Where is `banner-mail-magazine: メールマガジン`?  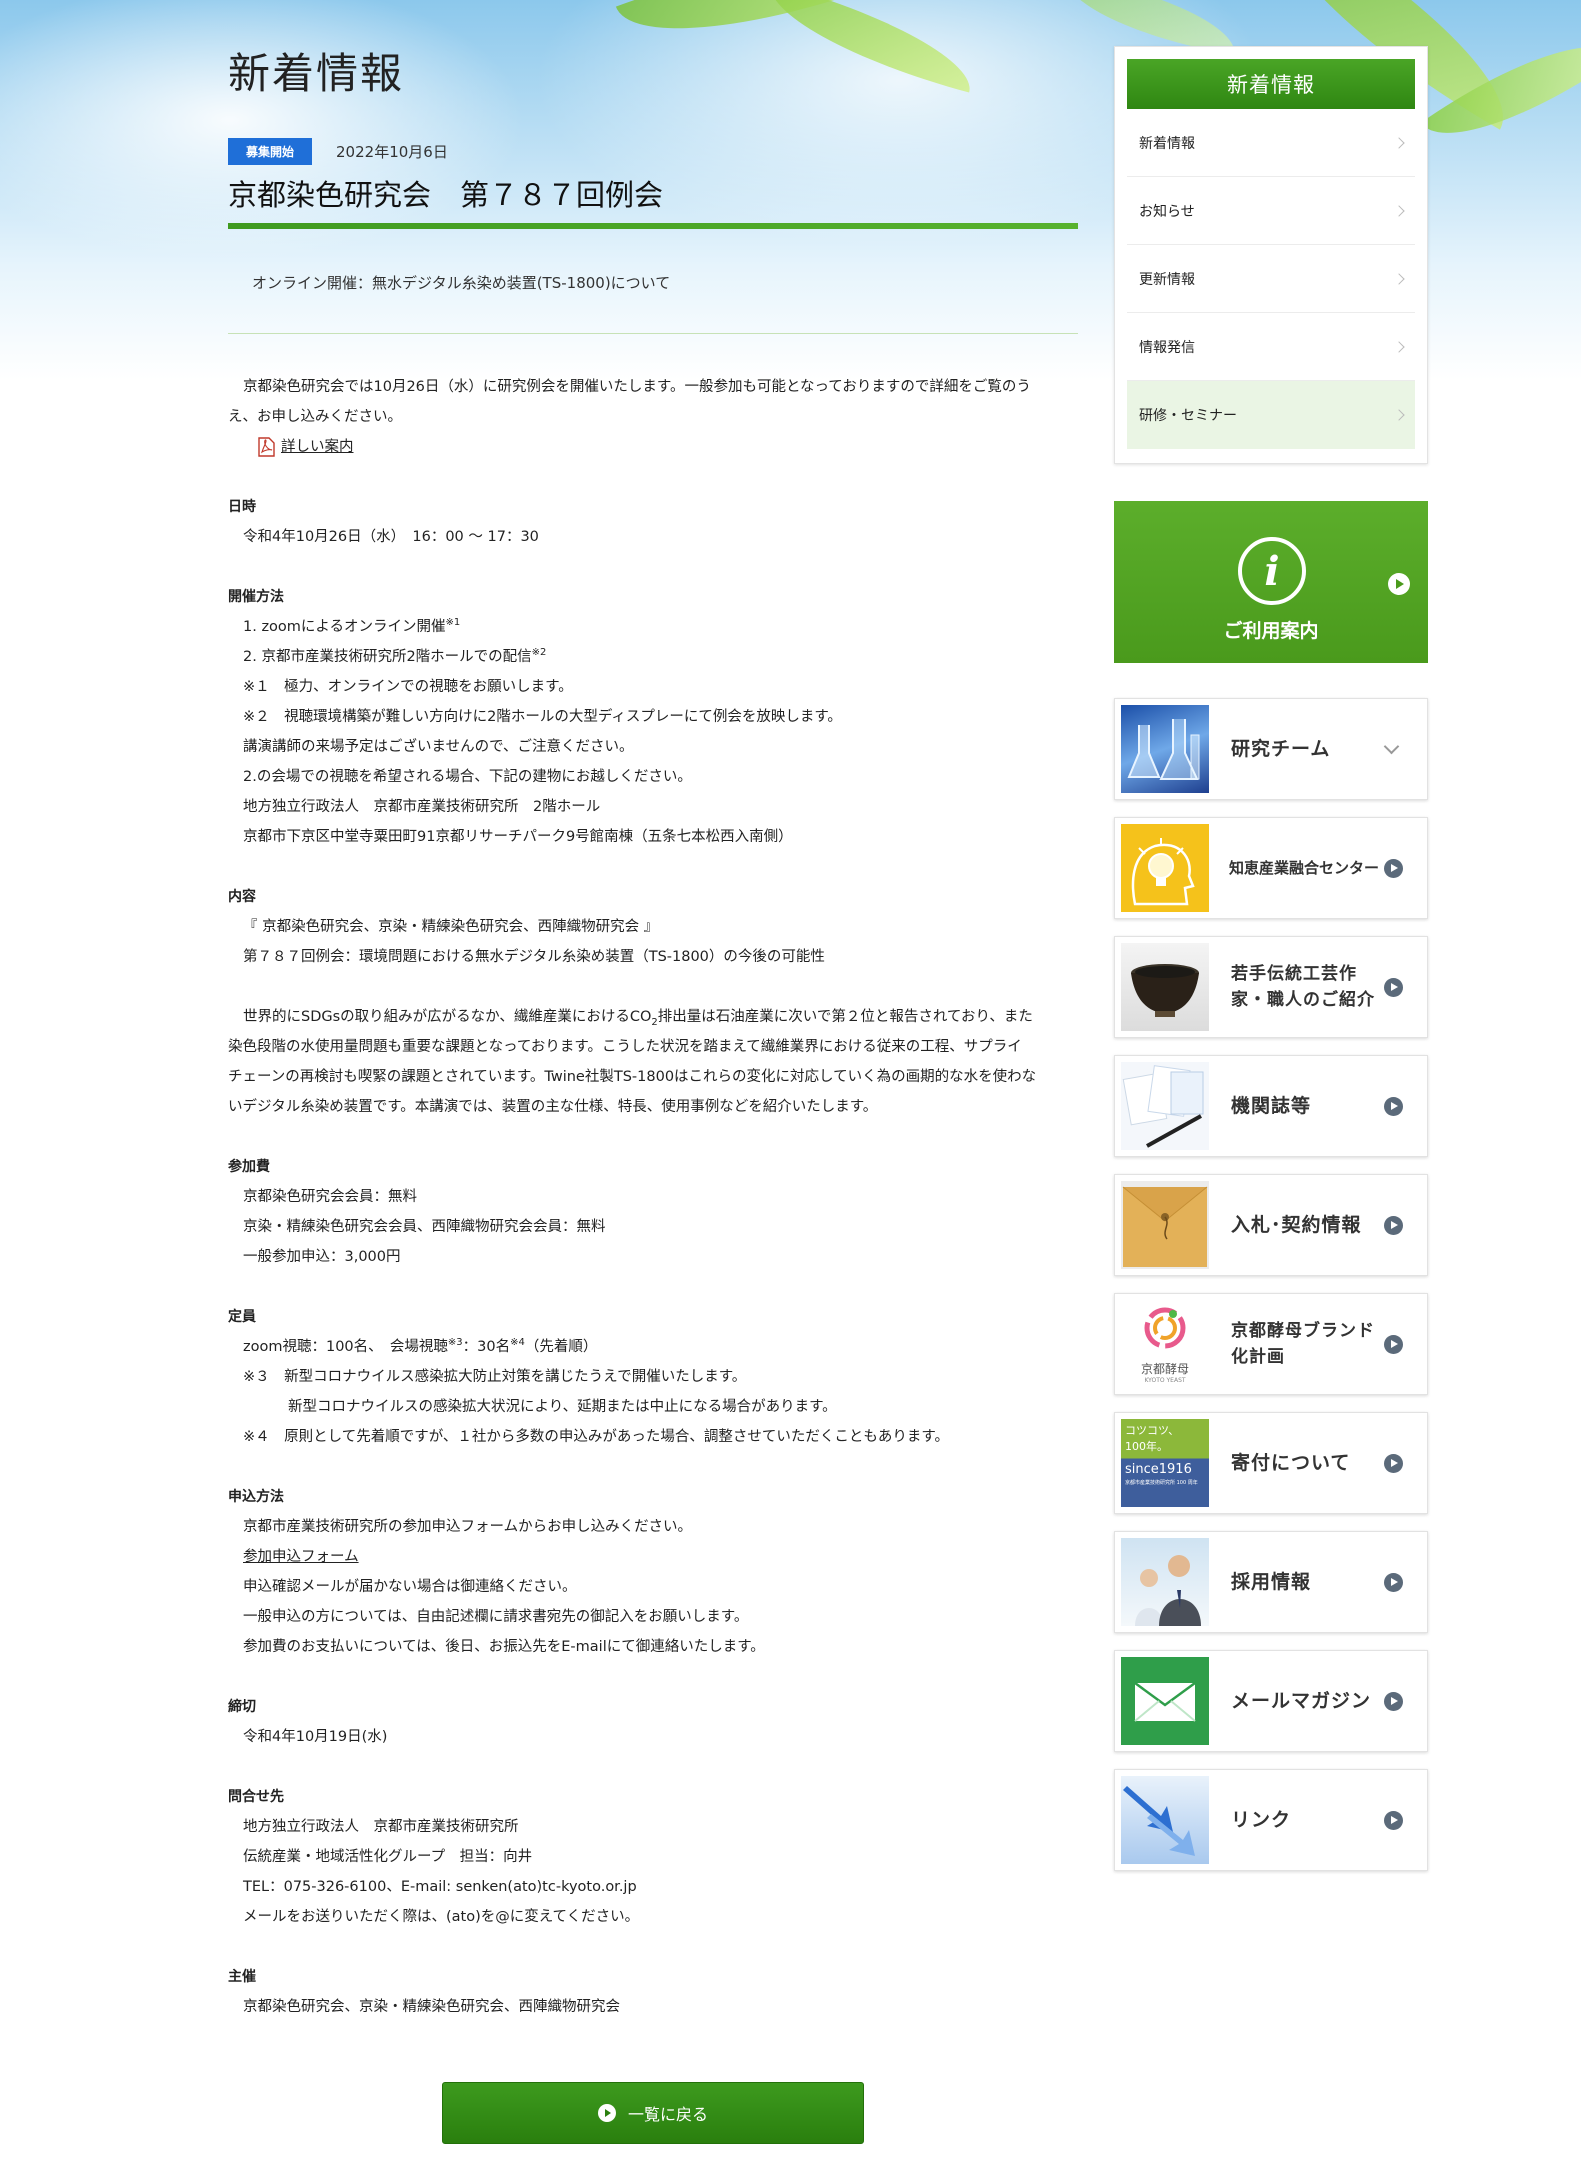
banner-mail-magazine: メールマガジン is located at coordinates (1271, 1701).